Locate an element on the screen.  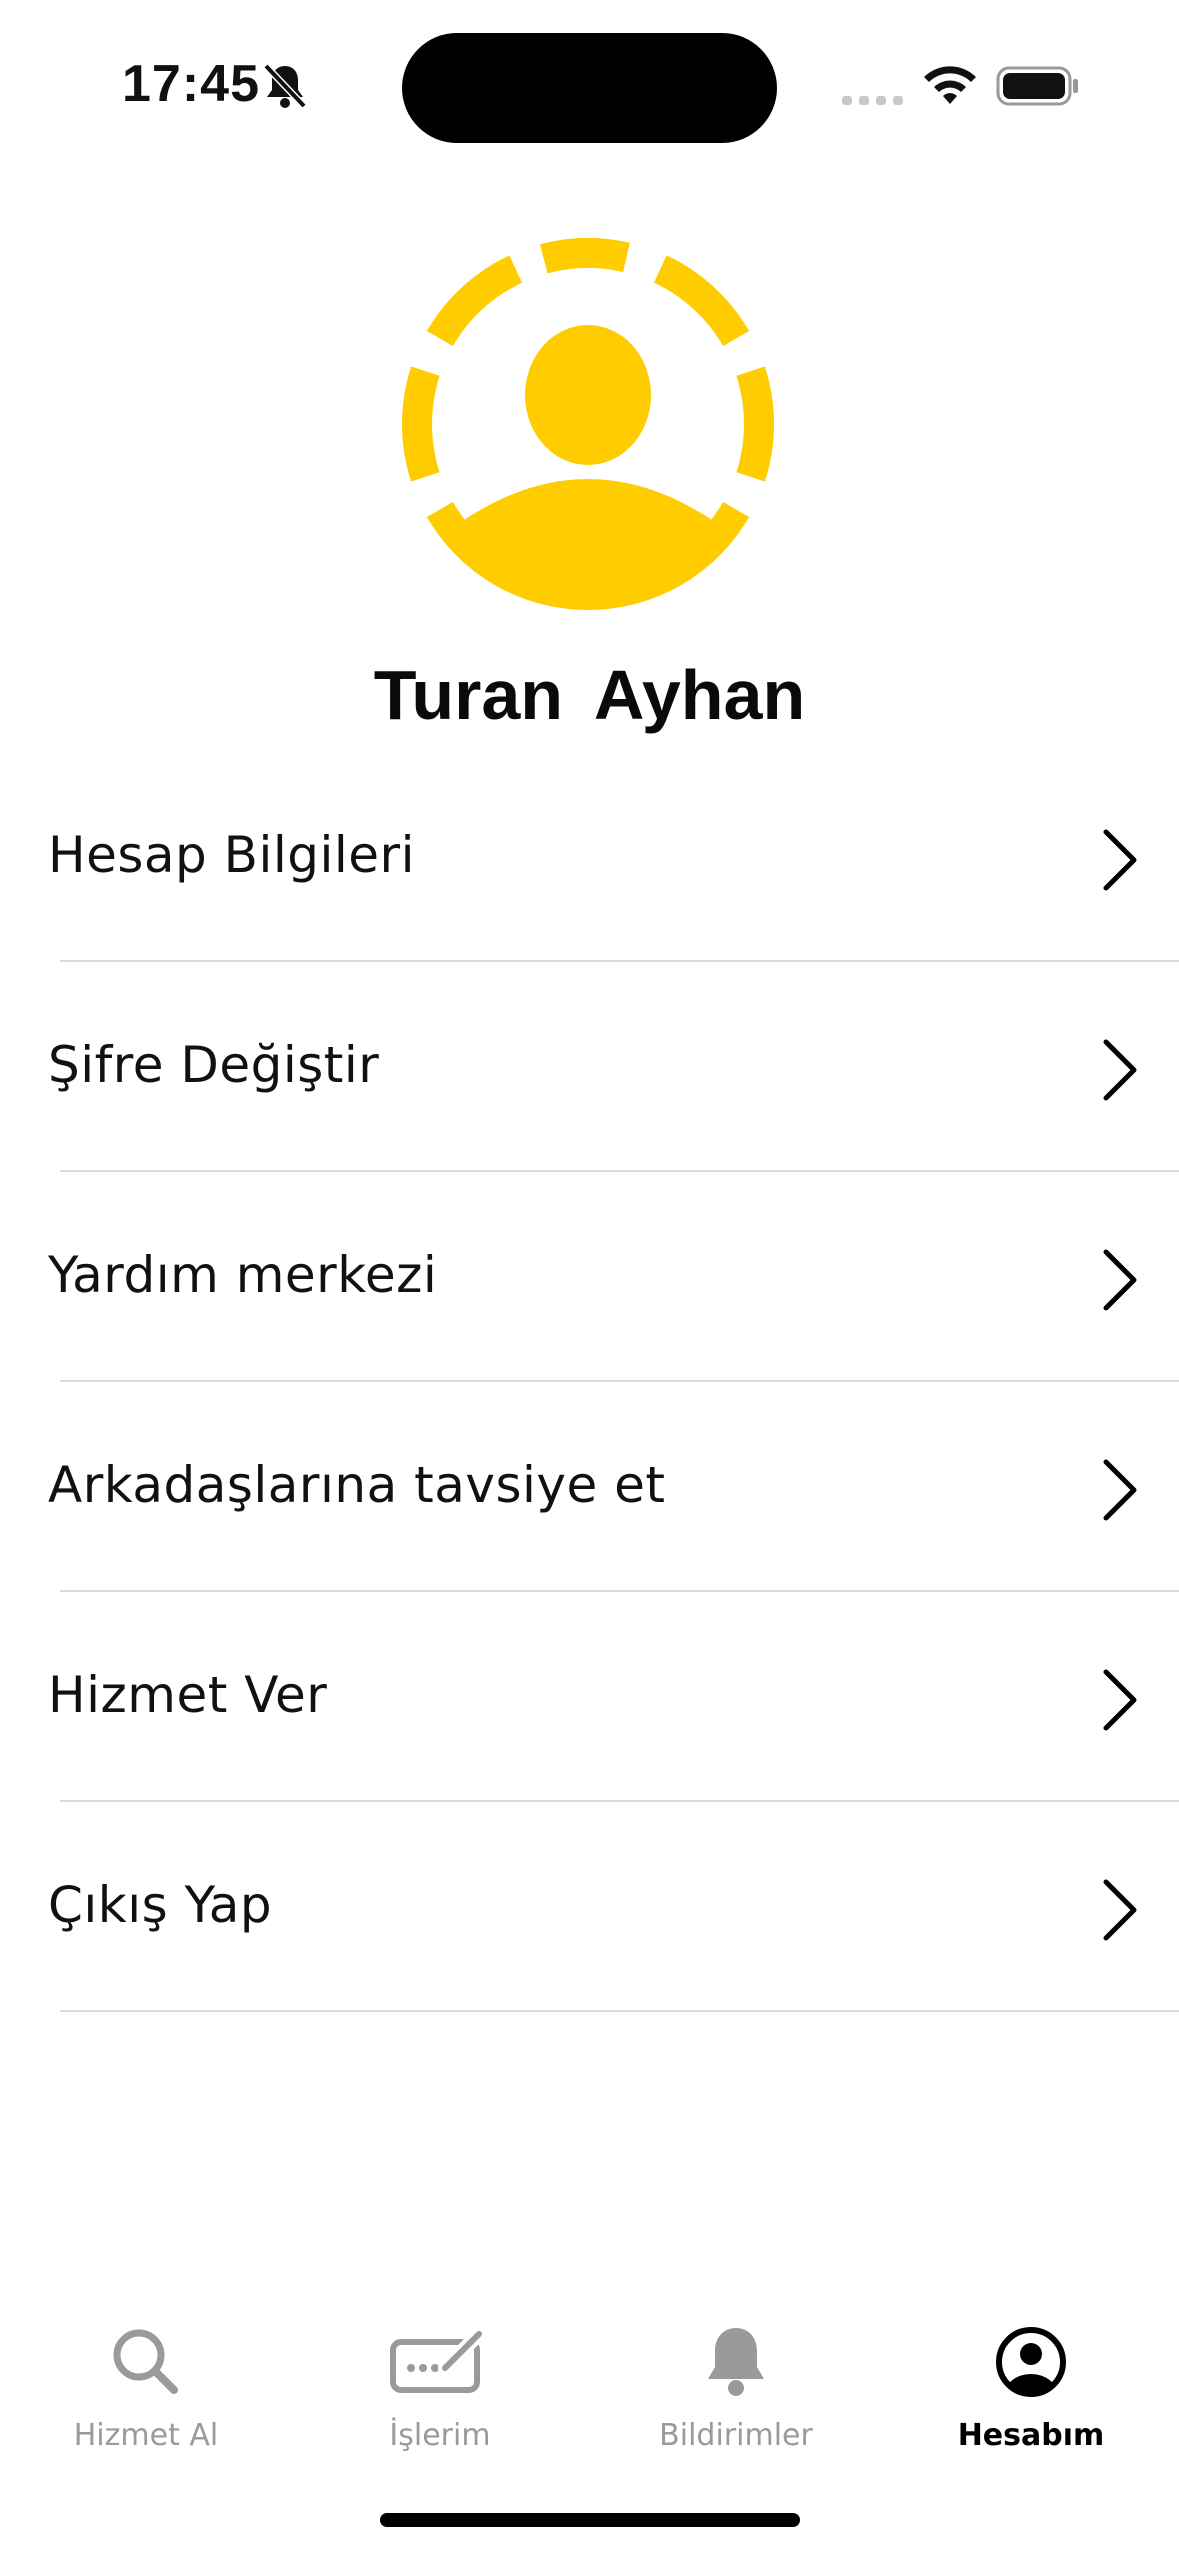
tab-label: Hizmet Al is located at coordinates (146, 2435).